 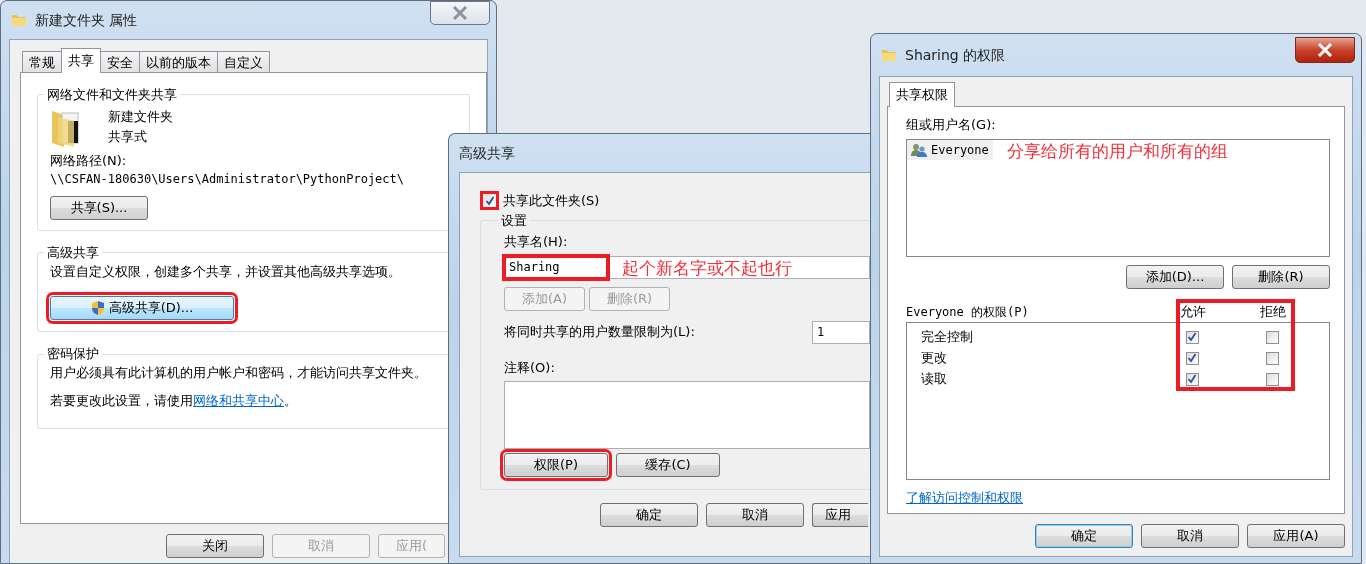 I want to click on checkbox-label: 共享此文件夹(S), so click(x=551, y=201).